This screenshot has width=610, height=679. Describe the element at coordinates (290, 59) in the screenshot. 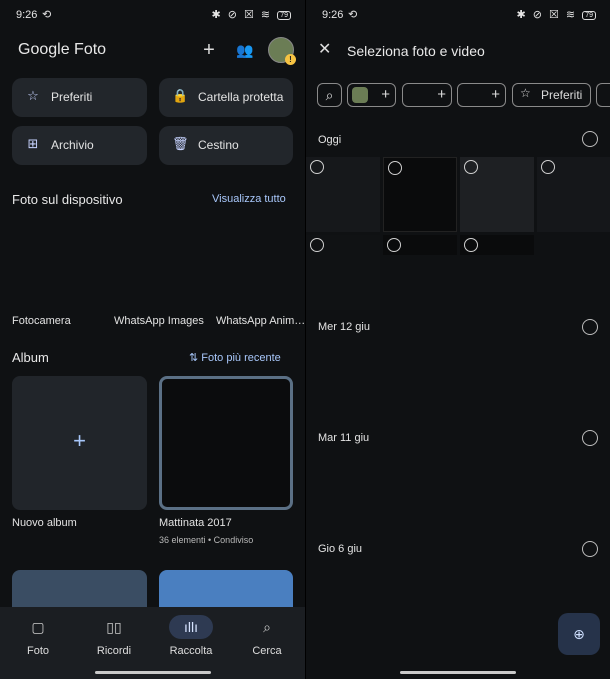

I see `alert-badge-icon: !` at that location.